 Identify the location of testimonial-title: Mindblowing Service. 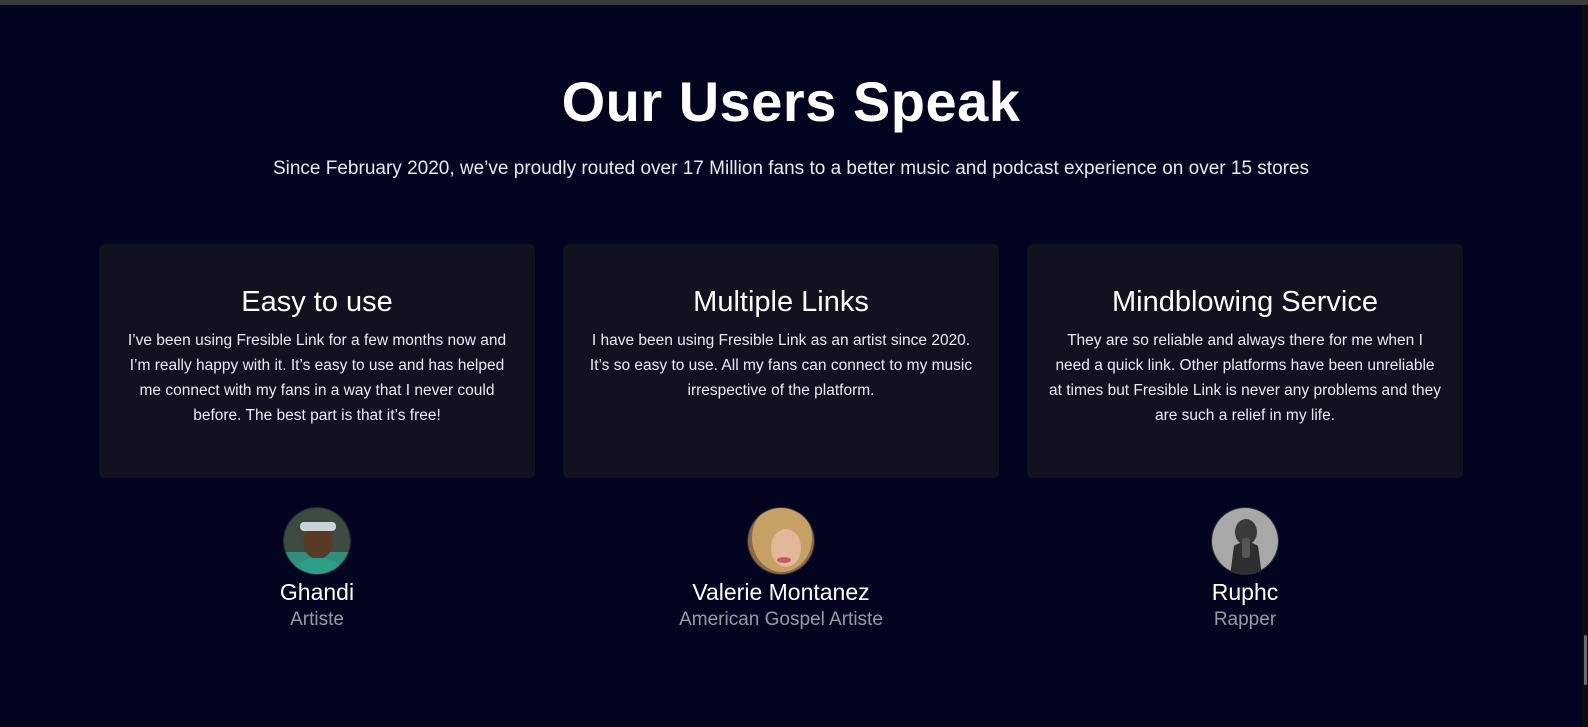
(1245, 302).